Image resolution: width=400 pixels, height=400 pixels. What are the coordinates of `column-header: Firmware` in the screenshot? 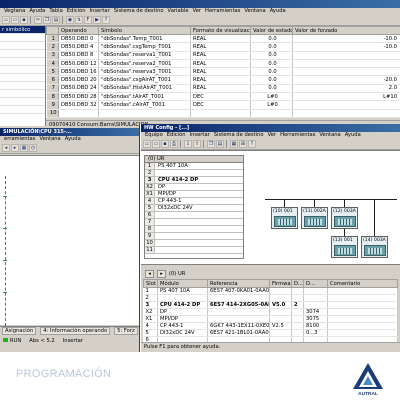 It's located at (280, 283).